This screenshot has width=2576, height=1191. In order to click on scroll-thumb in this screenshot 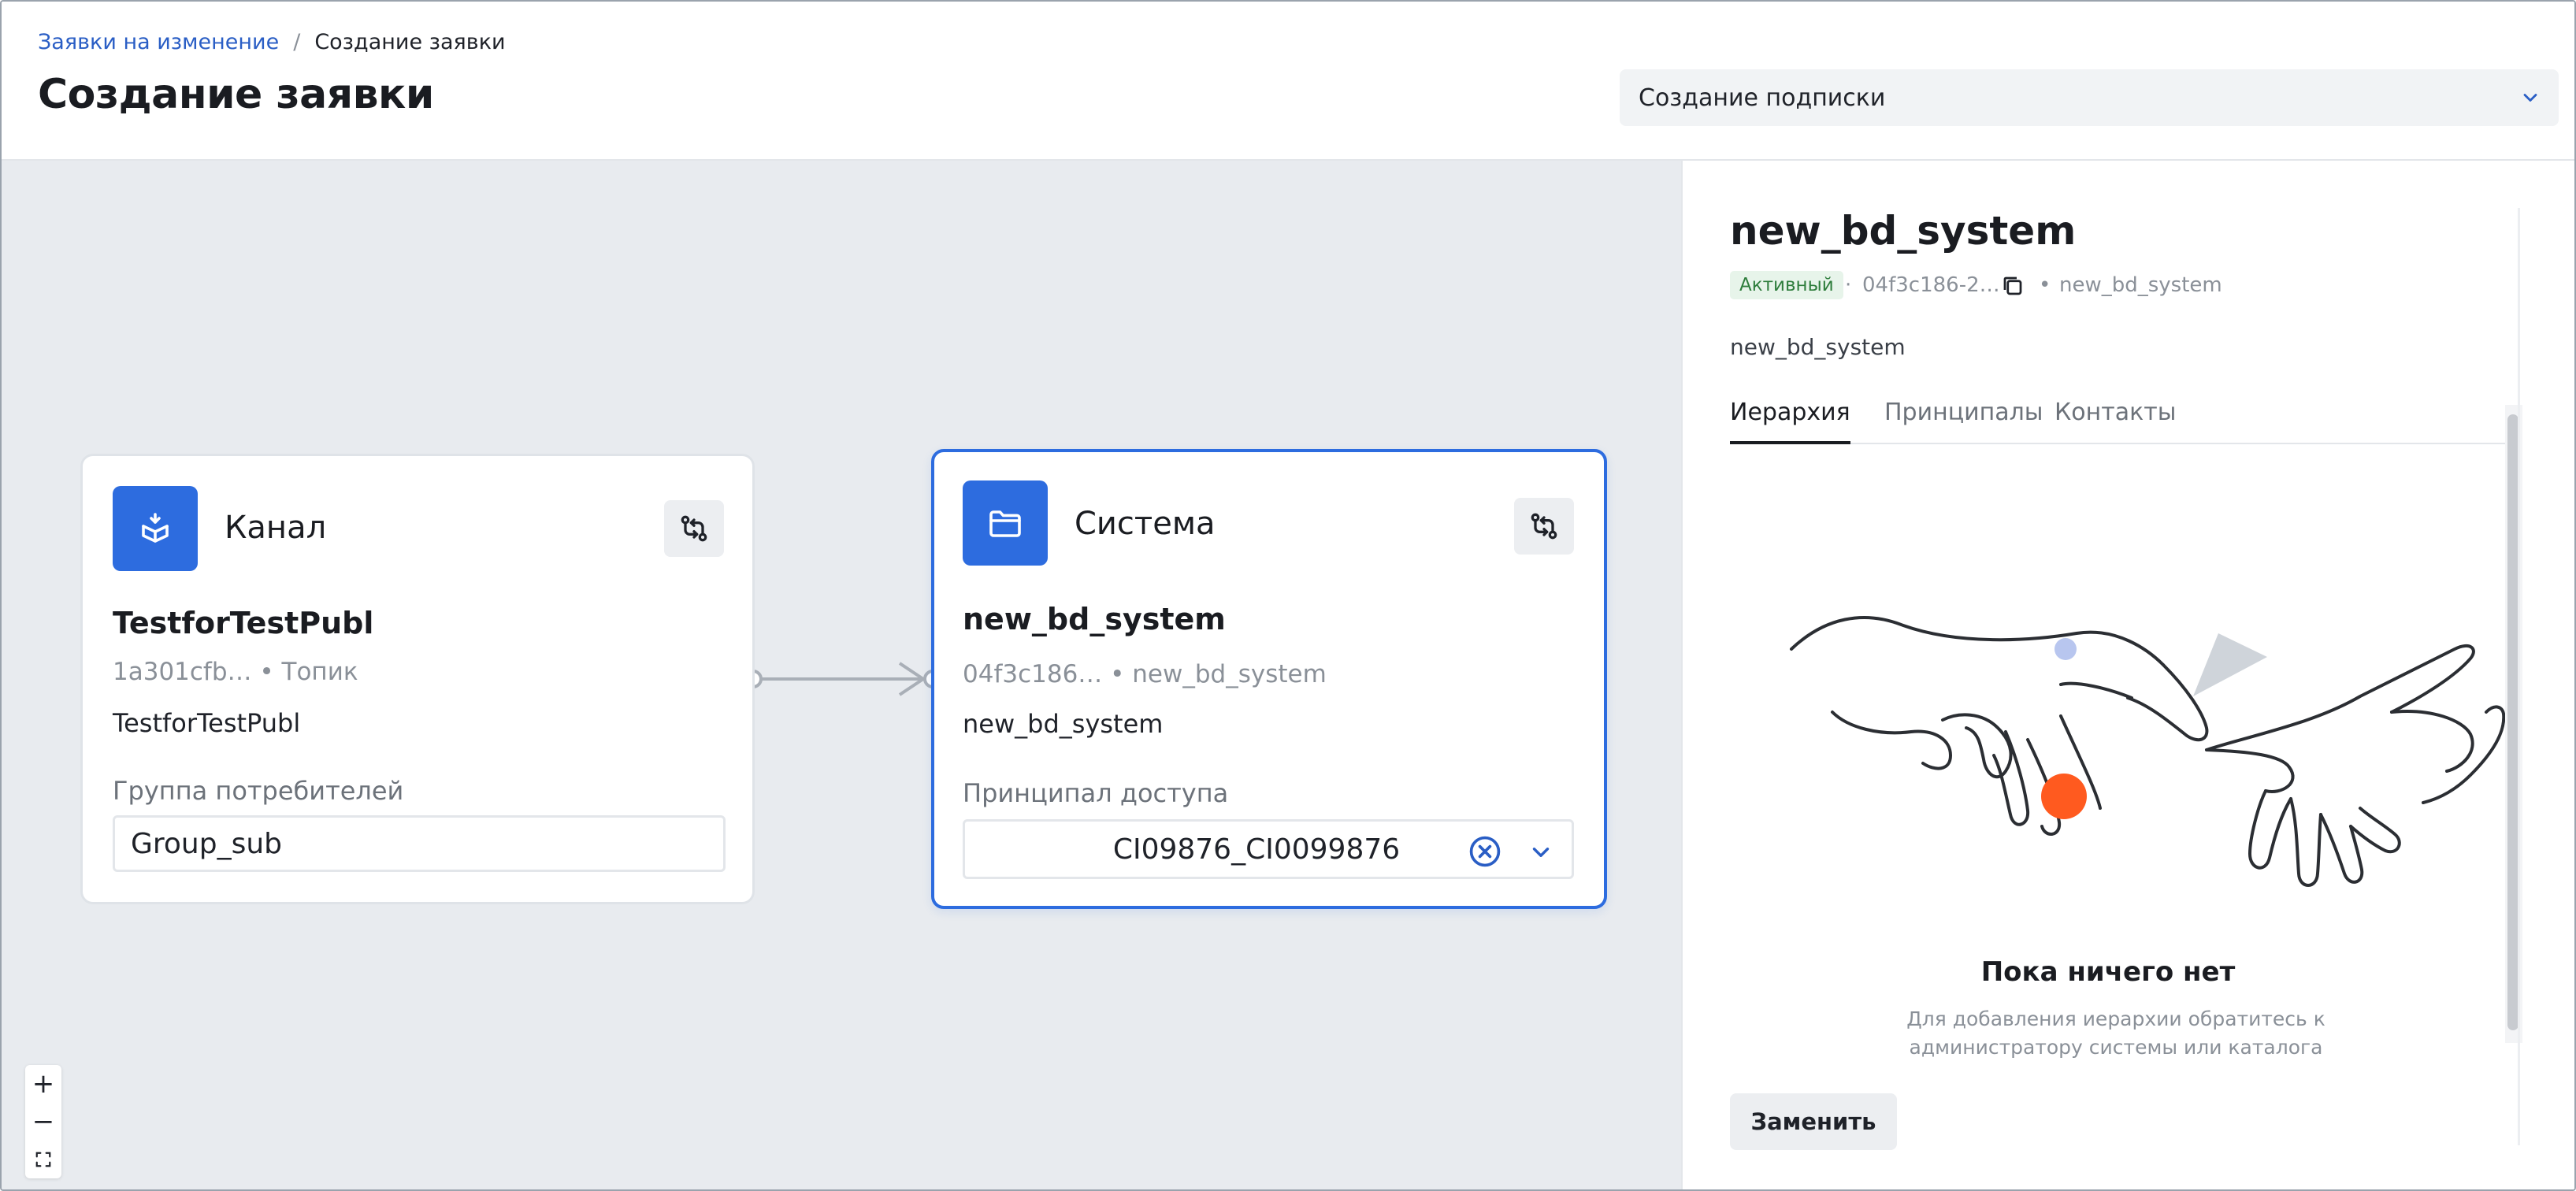, I will do `click(2512, 722)`.